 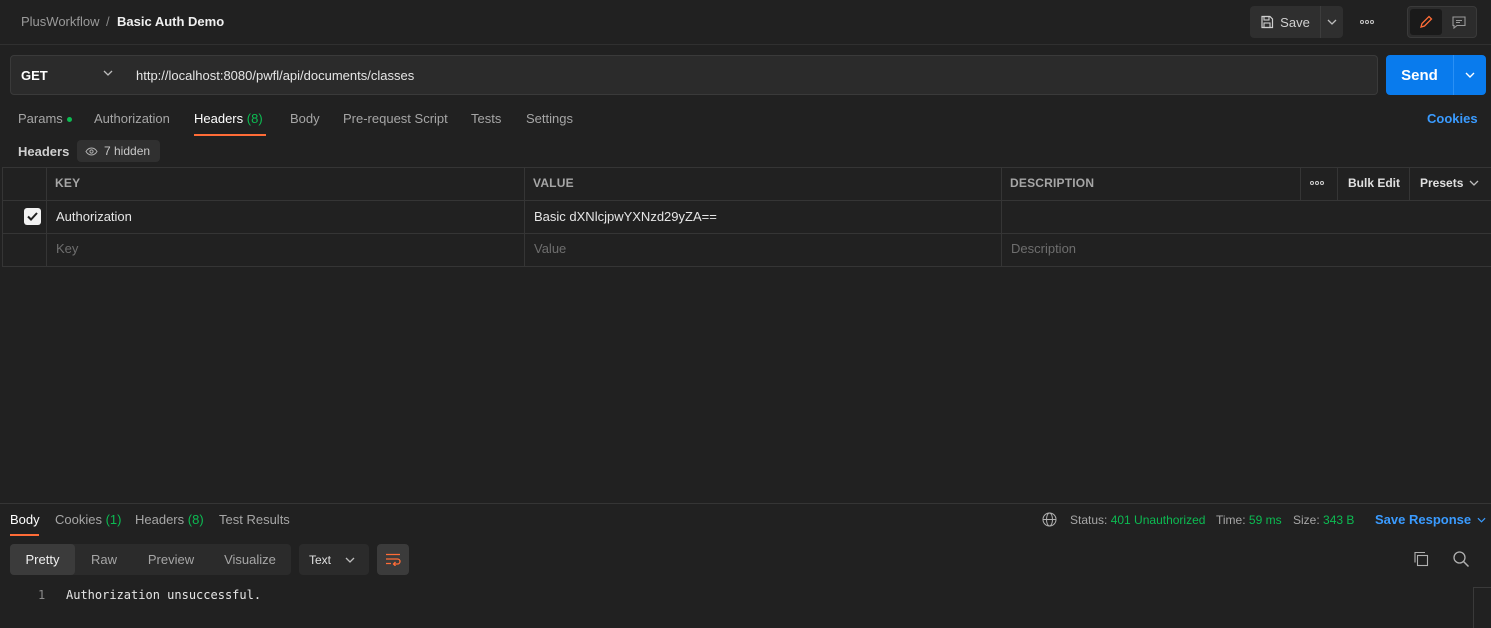 I want to click on search-response-button, so click(x=1461, y=559).